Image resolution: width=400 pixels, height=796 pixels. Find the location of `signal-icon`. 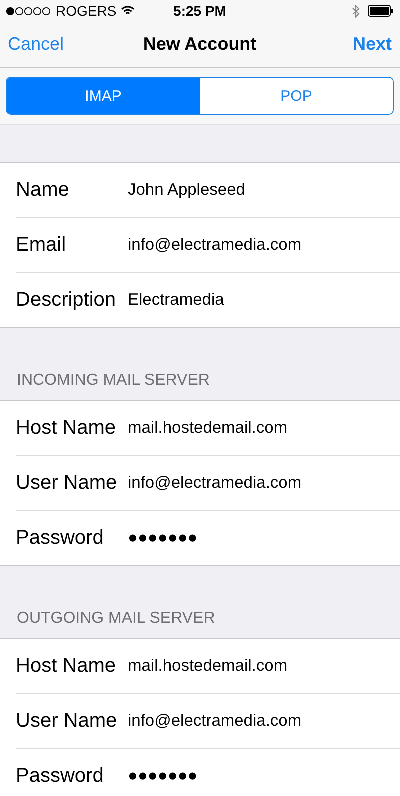

signal-icon is located at coordinates (29, 11).